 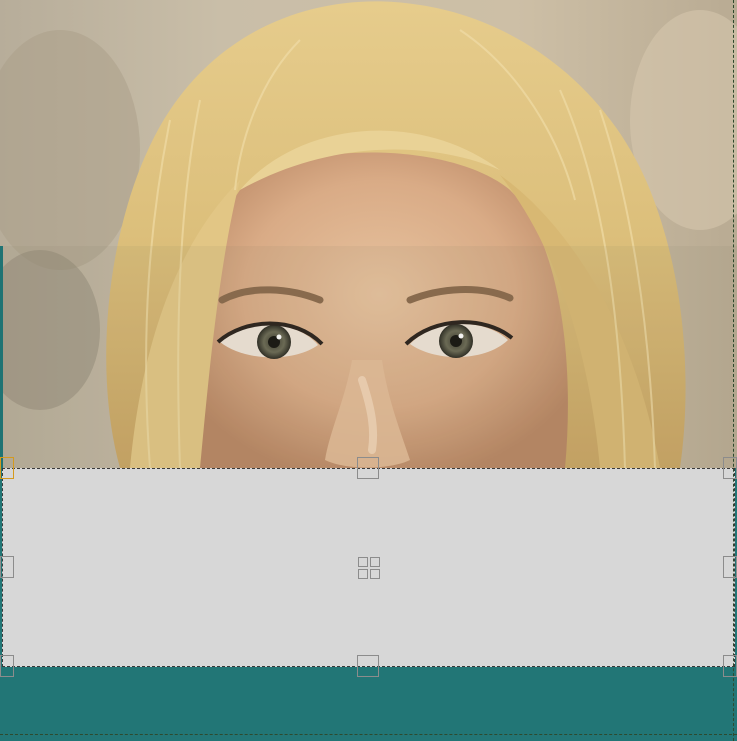 I want to click on canvas-boundary-right, so click(x=734, y=370).